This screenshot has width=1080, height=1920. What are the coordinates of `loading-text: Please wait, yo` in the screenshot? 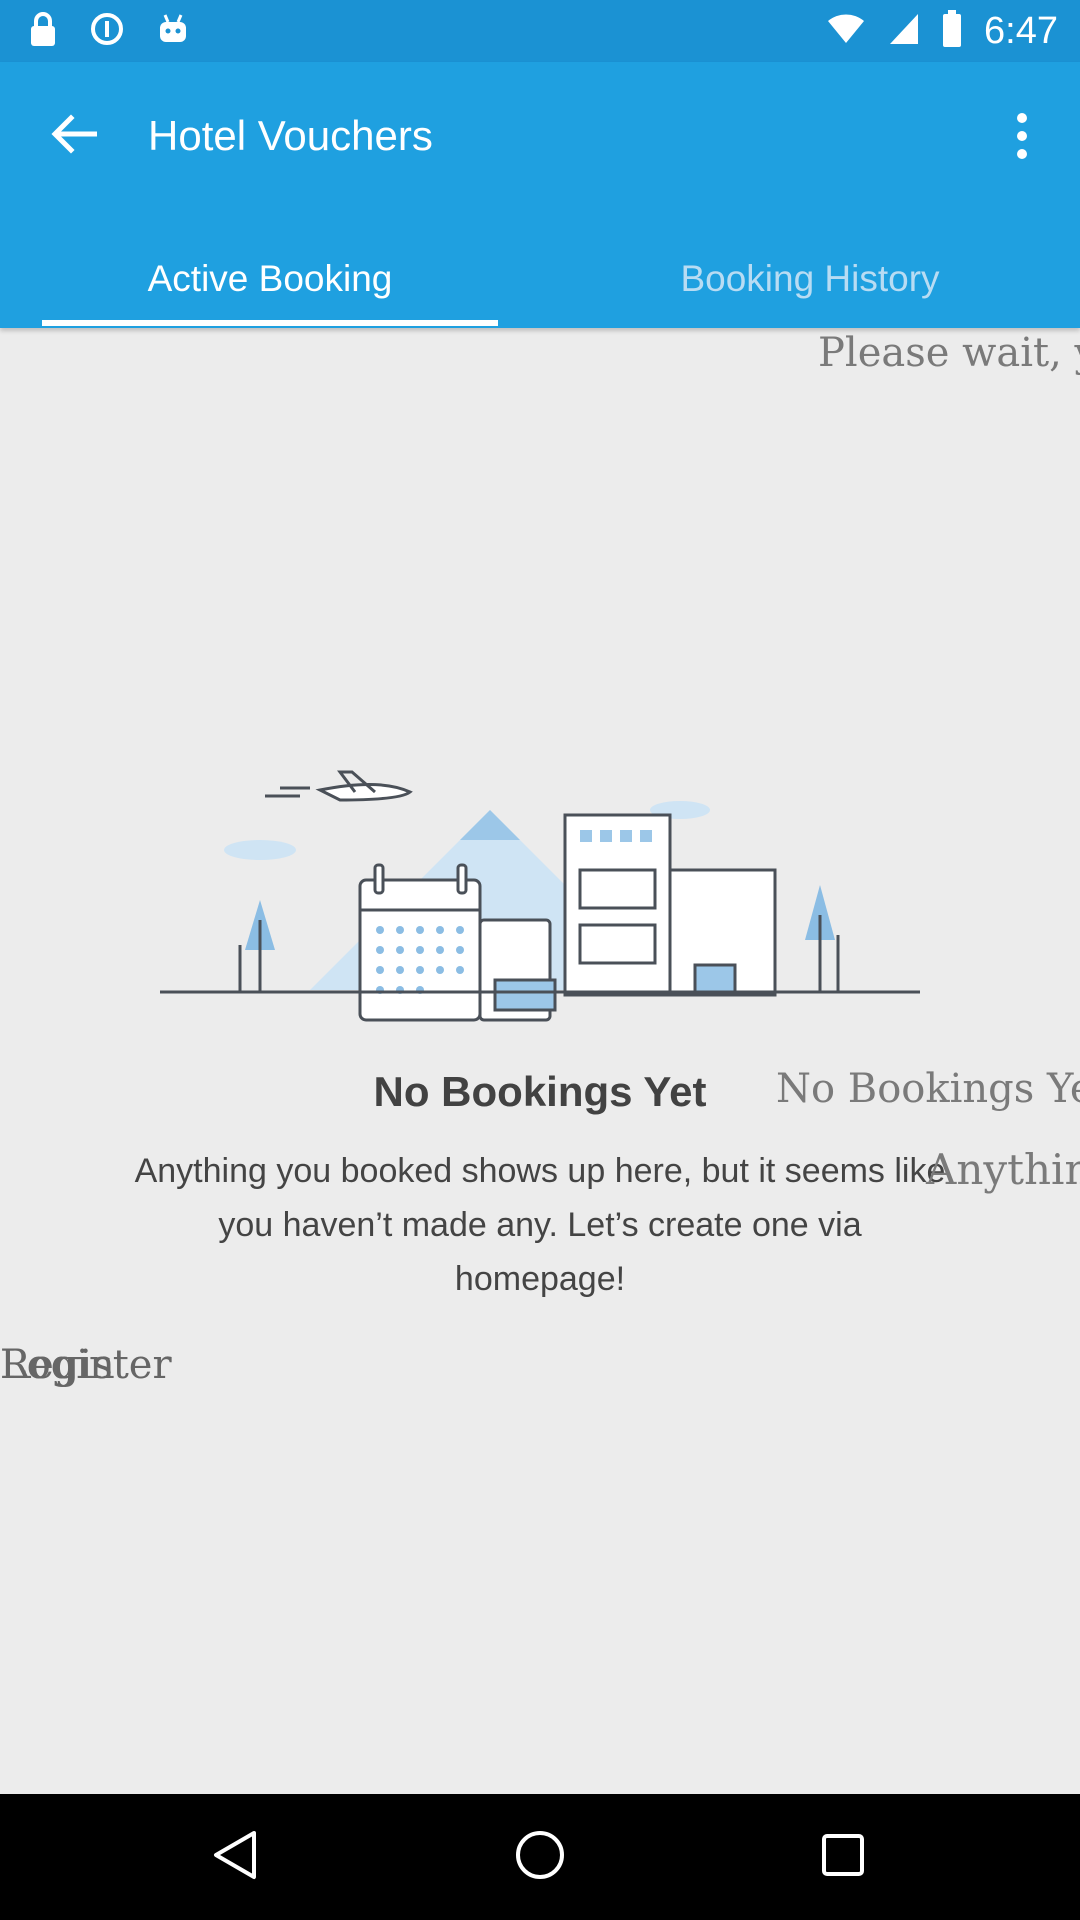 It's located at (949, 353).